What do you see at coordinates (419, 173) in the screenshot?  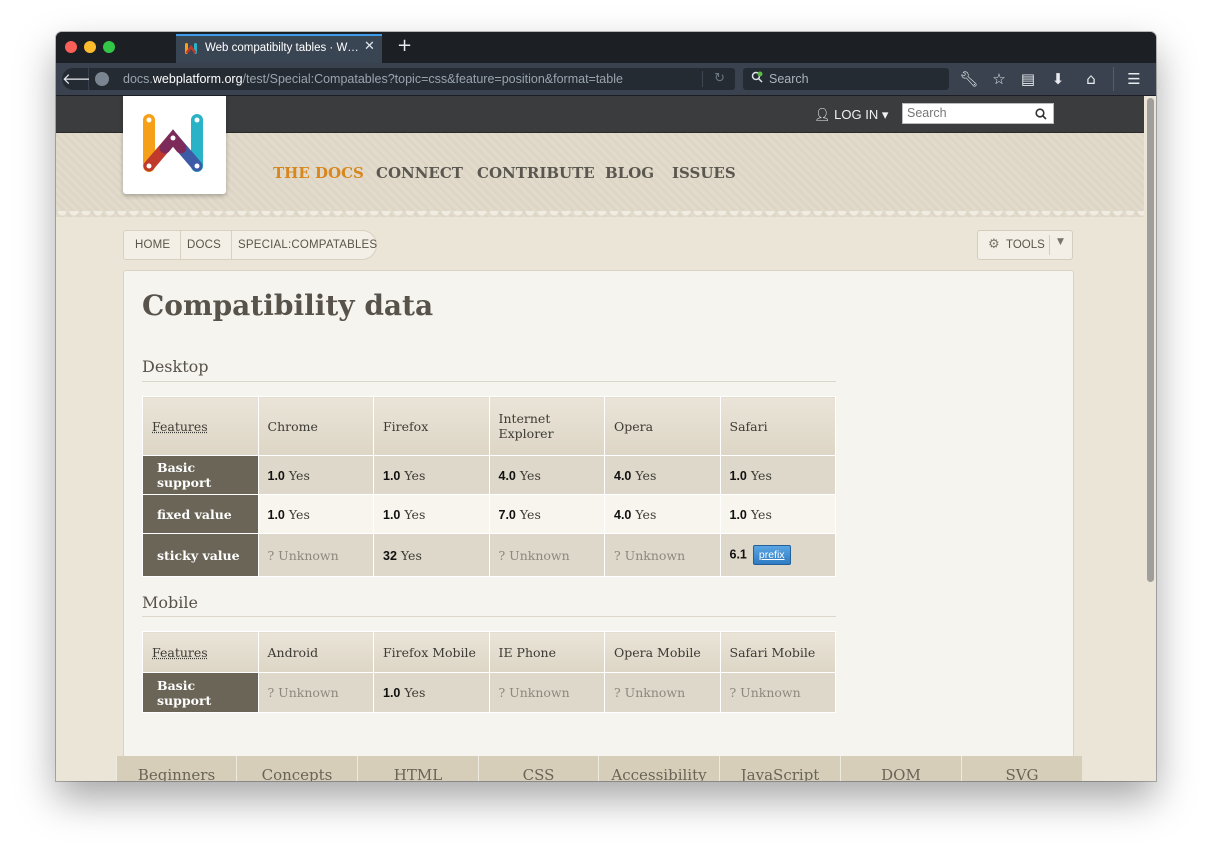 I see `nav-connect: CONNECT` at bounding box center [419, 173].